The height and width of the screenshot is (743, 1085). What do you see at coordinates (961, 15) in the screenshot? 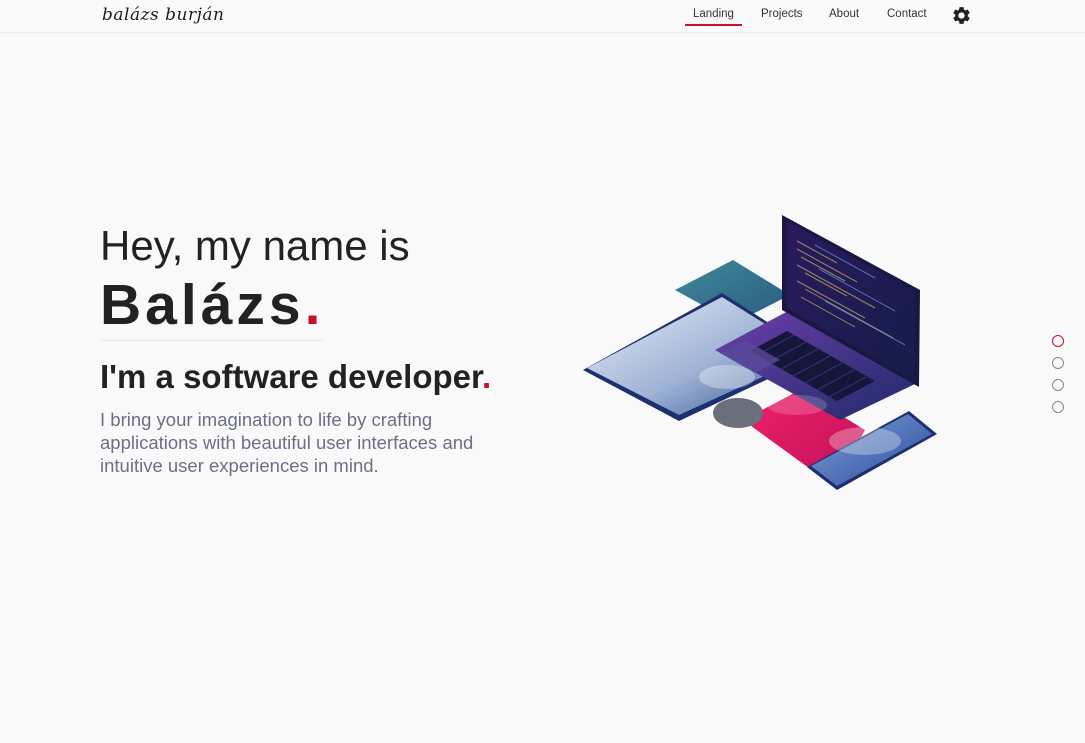
I see `gear-icon` at bounding box center [961, 15].